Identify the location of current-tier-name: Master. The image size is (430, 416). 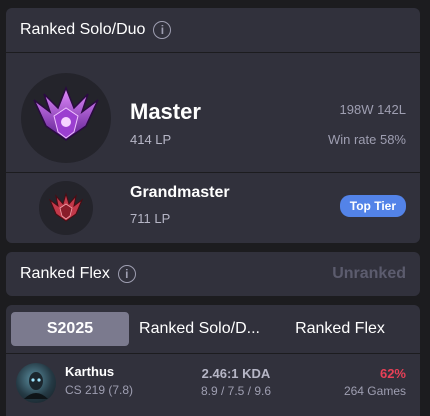
(165, 111).